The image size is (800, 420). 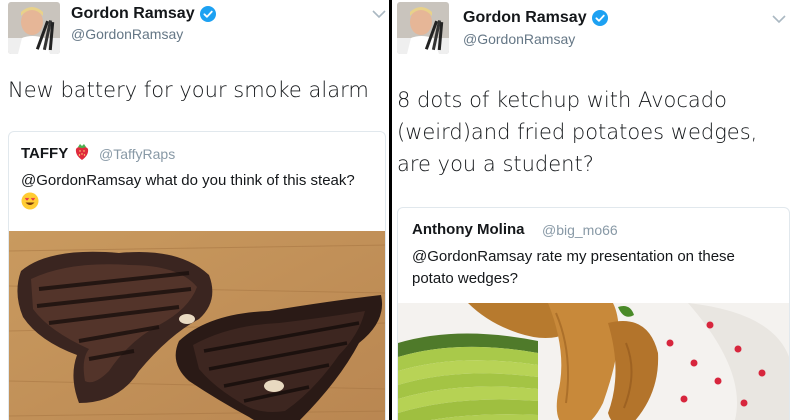 I want to click on quoted-author-name: Anthony Molina, so click(x=468, y=229).